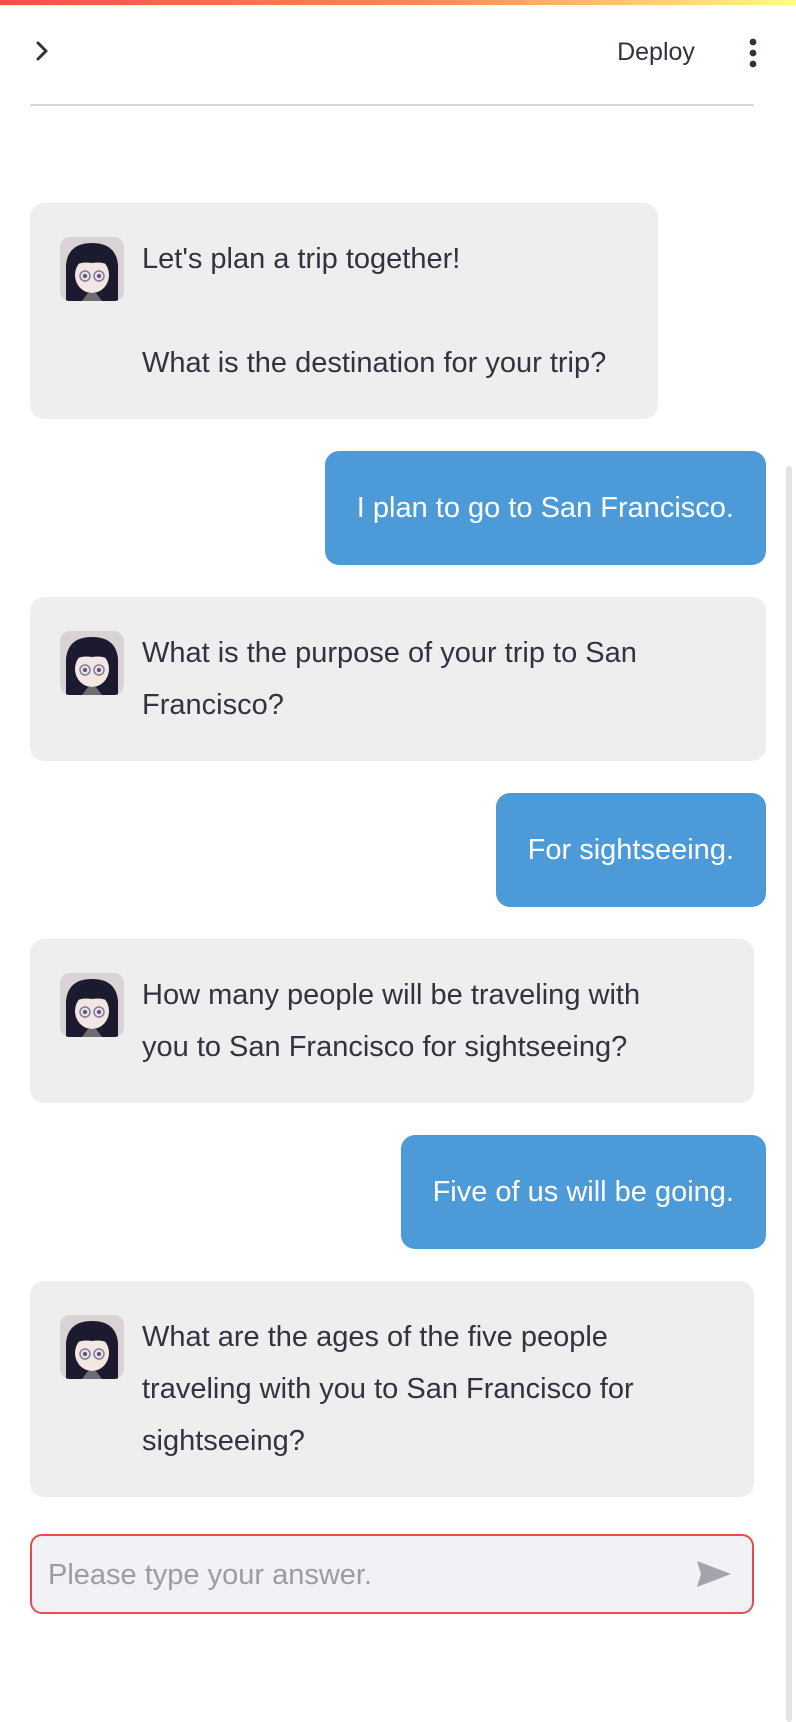  What do you see at coordinates (789, 1094) in the screenshot?
I see `scrollbar` at bounding box center [789, 1094].